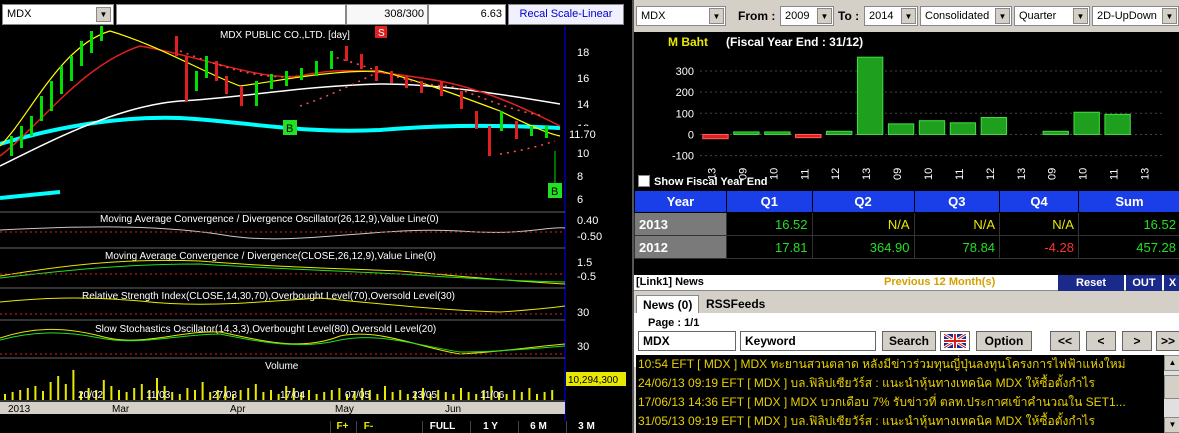 The width and height of the screenshot is (1179, 433). What do you see at coordinates (584, 263) in the screenshot?
I see `indicator-tick: 1.5` at bounding box center [584, 263].